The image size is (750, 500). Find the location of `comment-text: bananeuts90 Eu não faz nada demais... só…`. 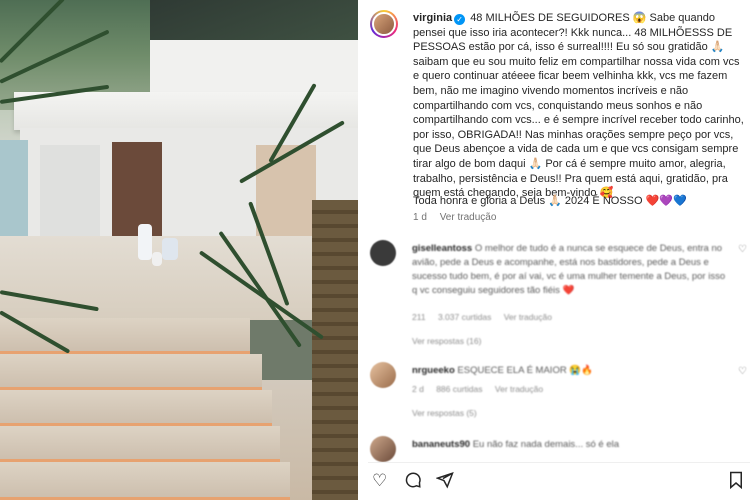

comment-text: bananeuts90 Eu não faz nada demais... só… is located at coordinates (516, 444).